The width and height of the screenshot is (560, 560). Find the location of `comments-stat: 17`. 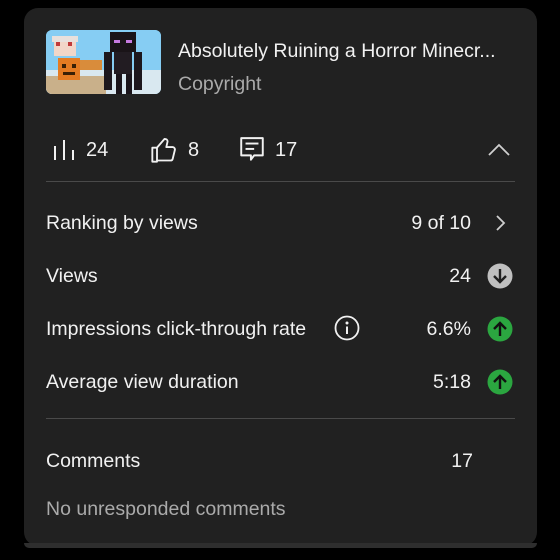

comments-stat: 17 is located at coordinates (268, 150).